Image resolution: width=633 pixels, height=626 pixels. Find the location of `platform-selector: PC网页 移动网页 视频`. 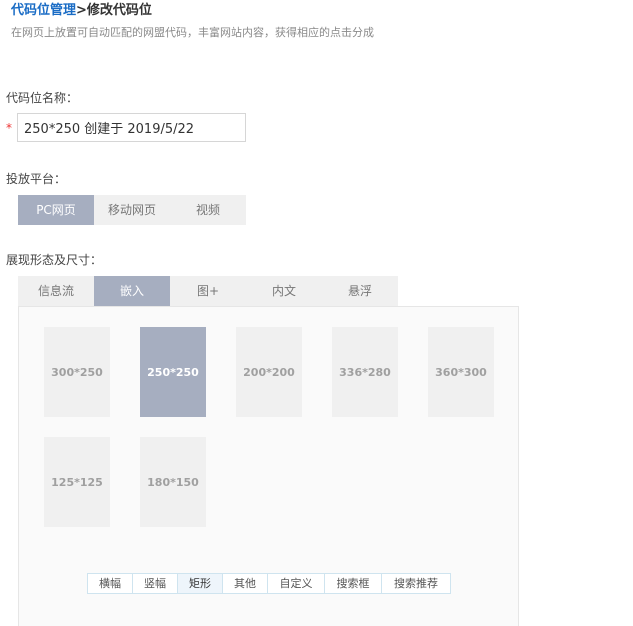

platform-selector: PC网页 移动网页 视频 is located at coordinates (132, 210).